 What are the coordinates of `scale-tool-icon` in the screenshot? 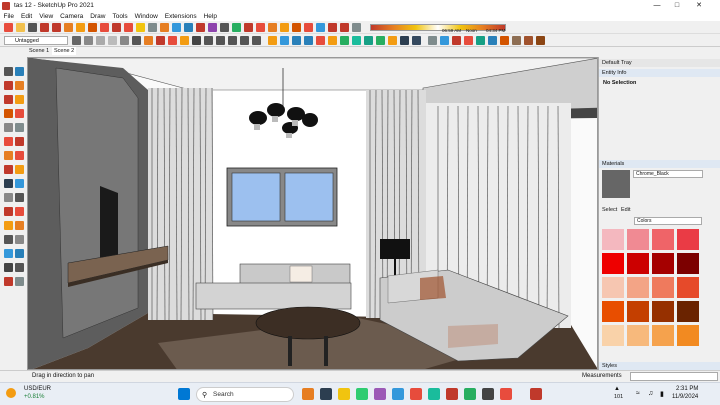 It's located at (152, 27).